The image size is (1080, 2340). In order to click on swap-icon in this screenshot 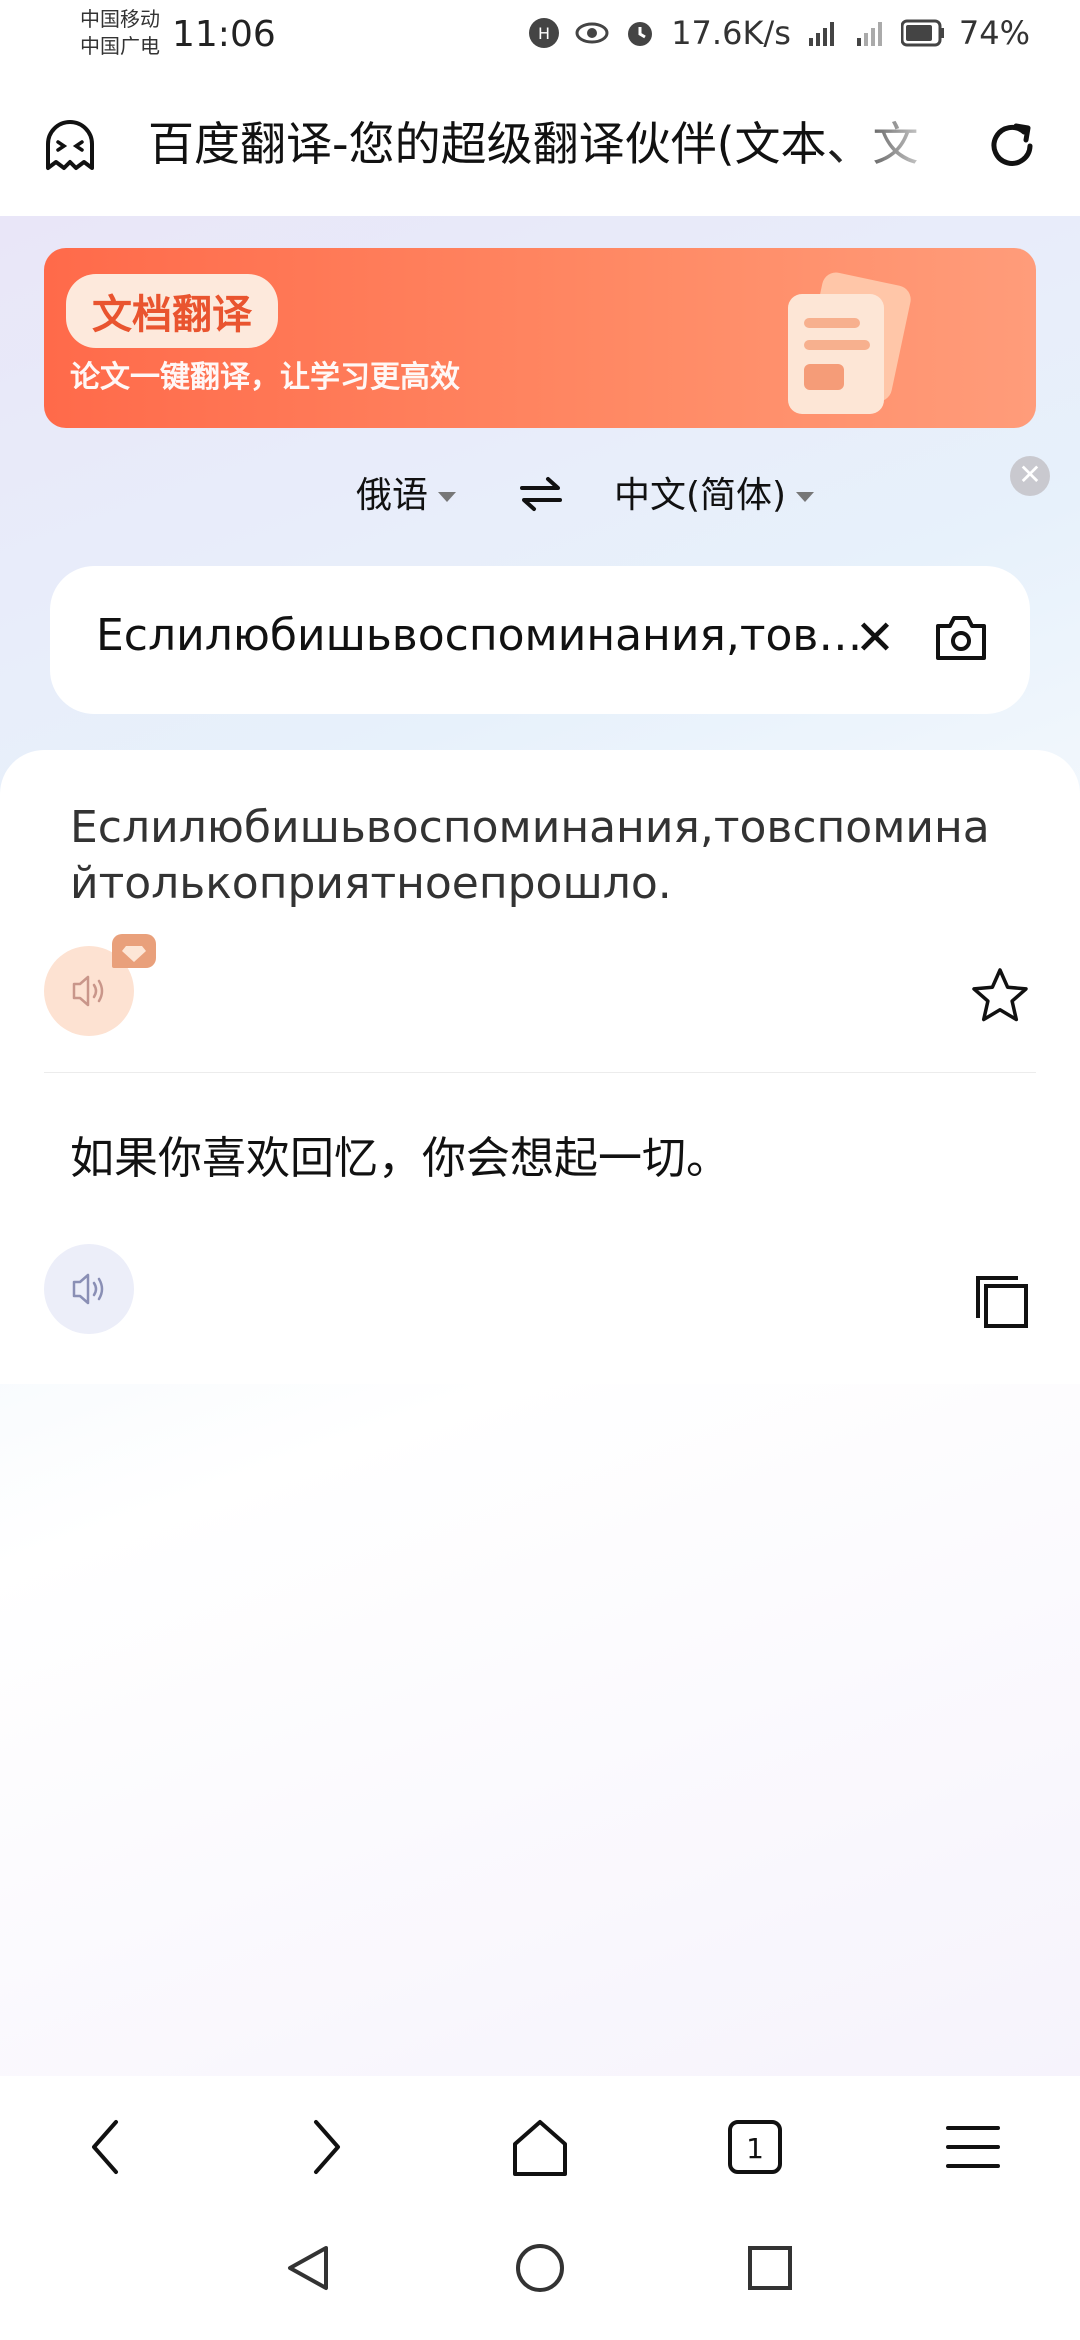, I will do `click(541, 494)`.